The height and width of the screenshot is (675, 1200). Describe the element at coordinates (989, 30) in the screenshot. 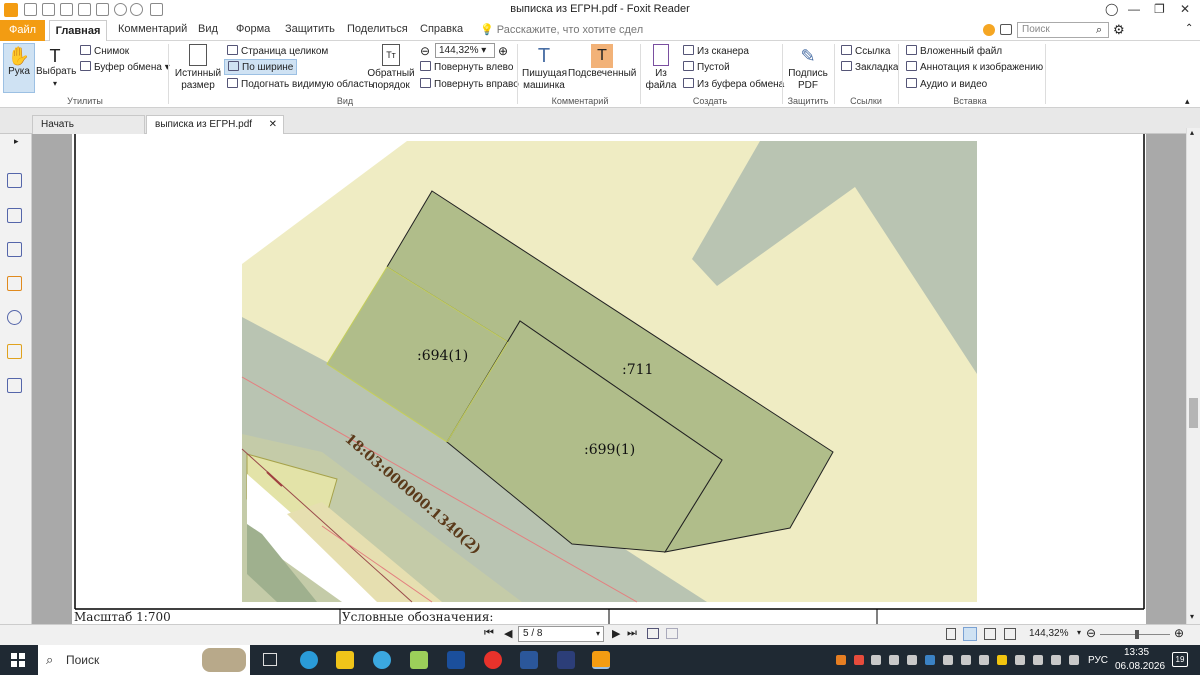

I see `sun-icon` at that location.